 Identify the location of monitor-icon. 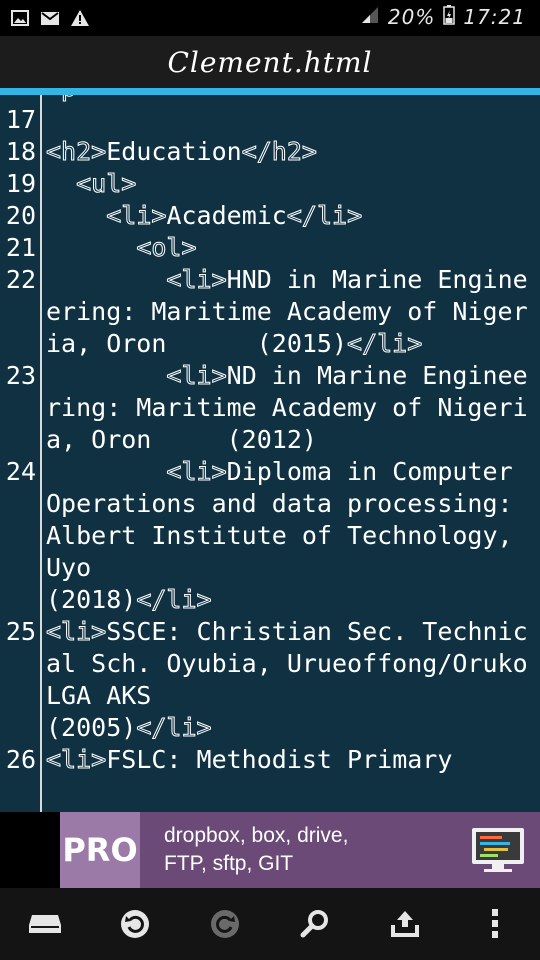
(498, 850).